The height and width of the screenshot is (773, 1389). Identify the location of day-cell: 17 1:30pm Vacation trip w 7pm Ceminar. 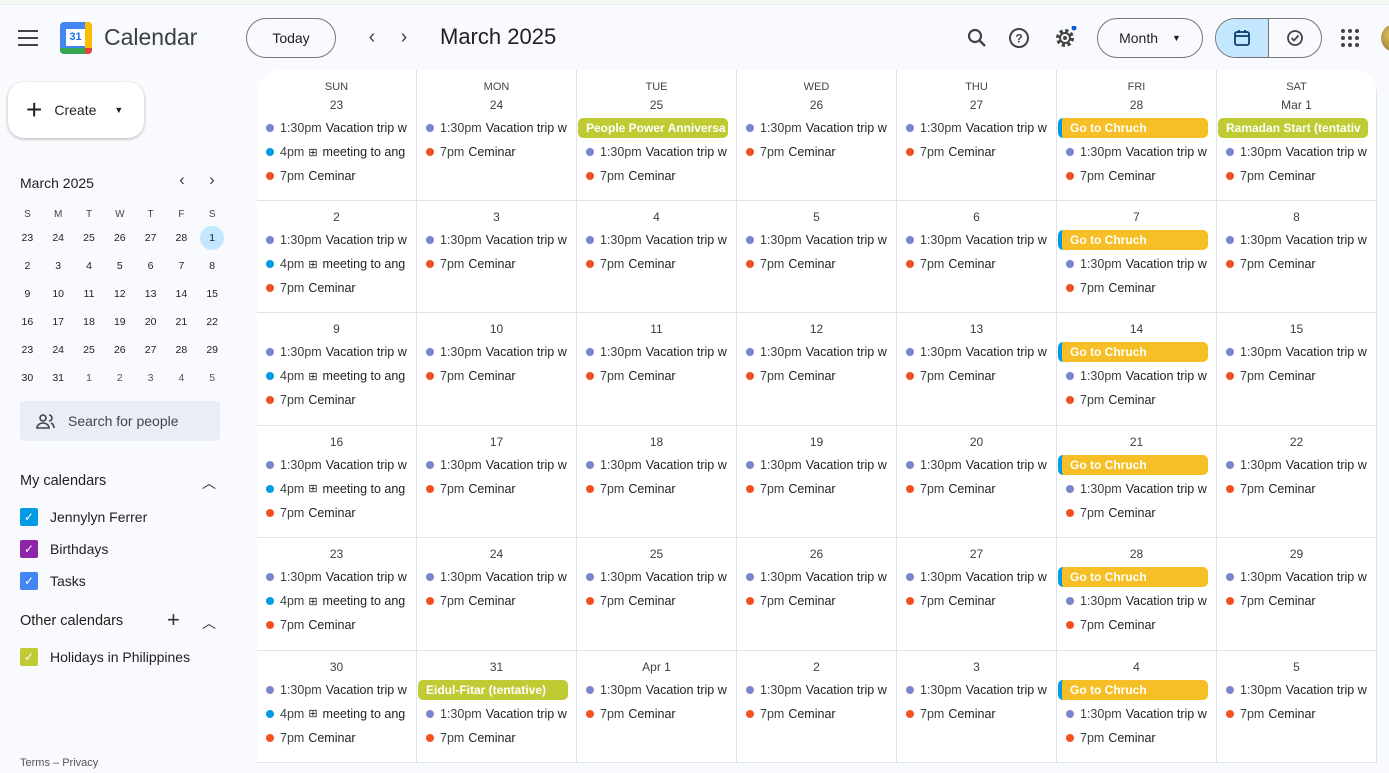
(497, 482).